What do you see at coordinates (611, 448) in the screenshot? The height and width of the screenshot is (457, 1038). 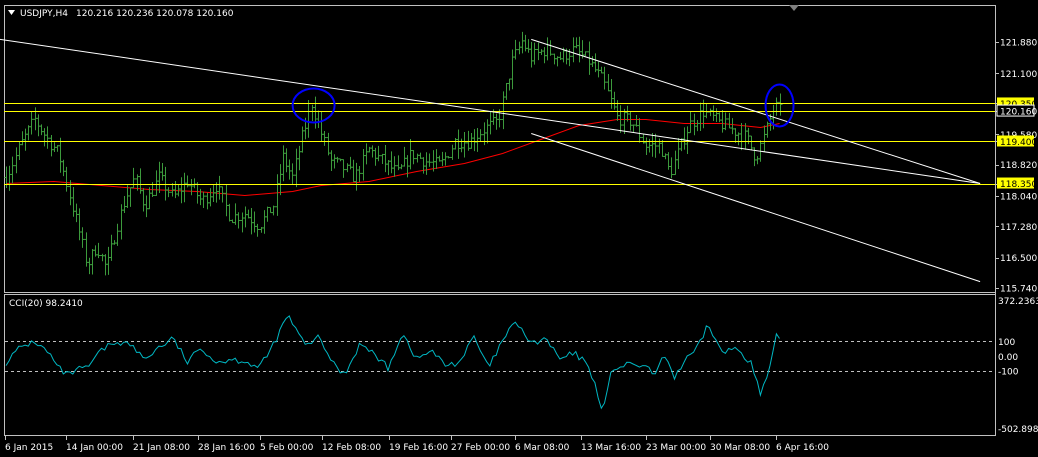 I see `svg-text: 13 Mar 16:00` at bounding box center [611, 448].